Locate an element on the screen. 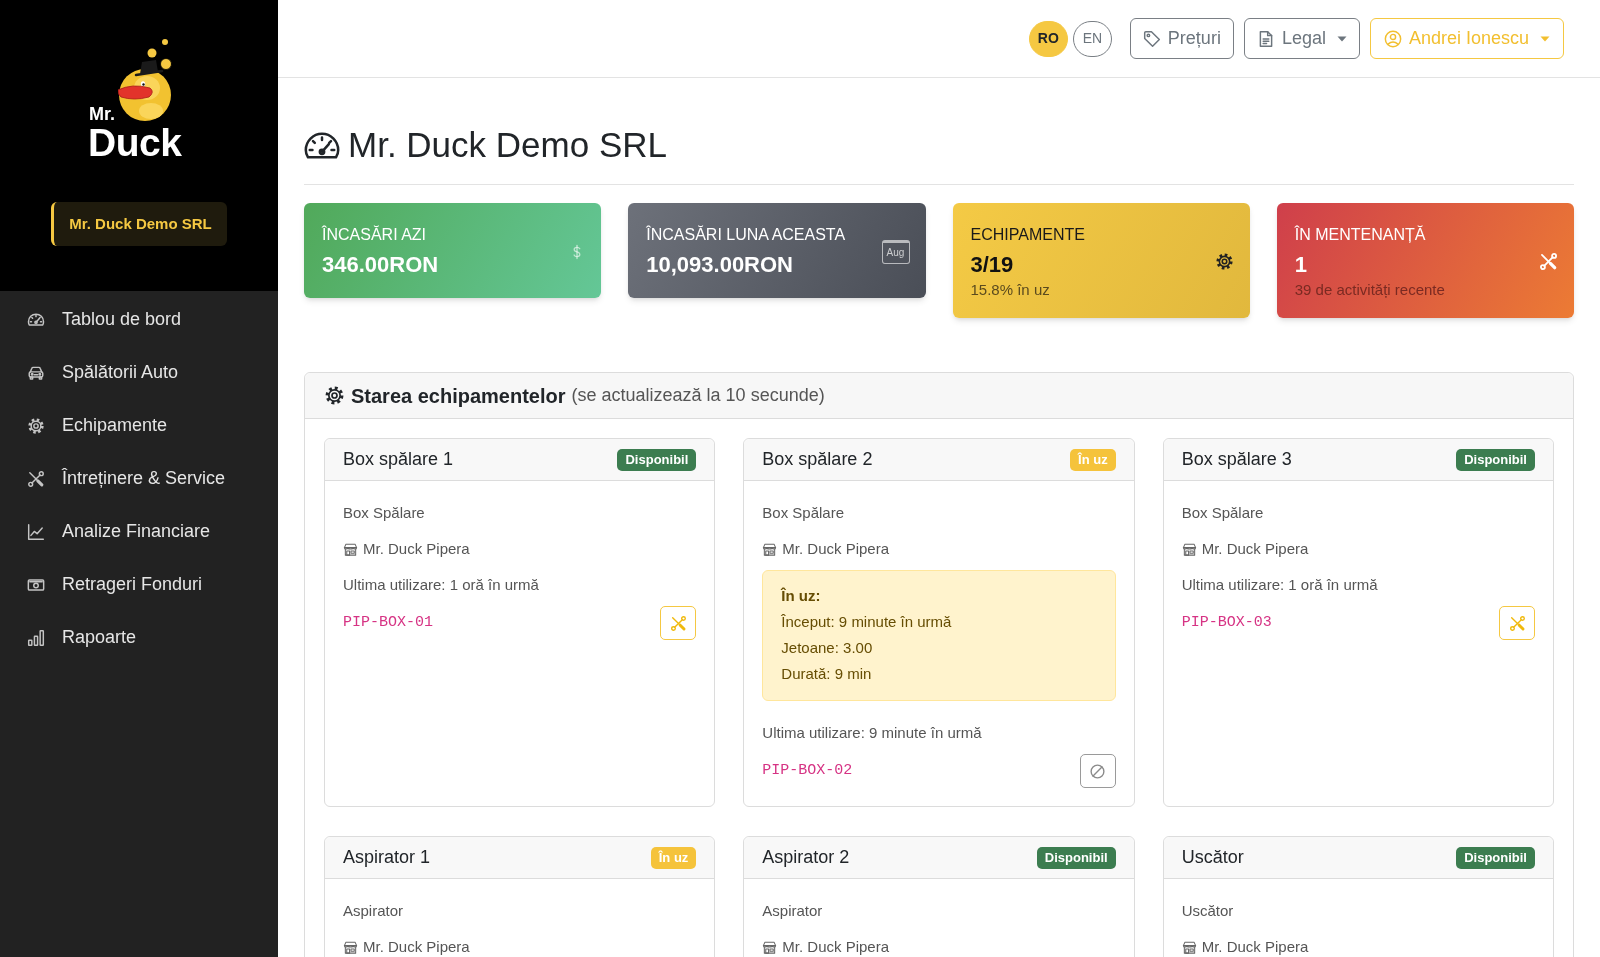 The image size is (1600, 957). ban-icon is located at coordinates (1098, 771).